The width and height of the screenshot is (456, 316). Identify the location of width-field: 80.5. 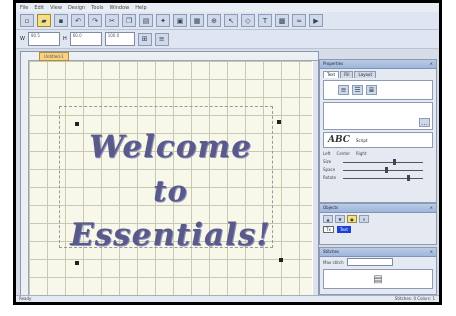
(43, 39).